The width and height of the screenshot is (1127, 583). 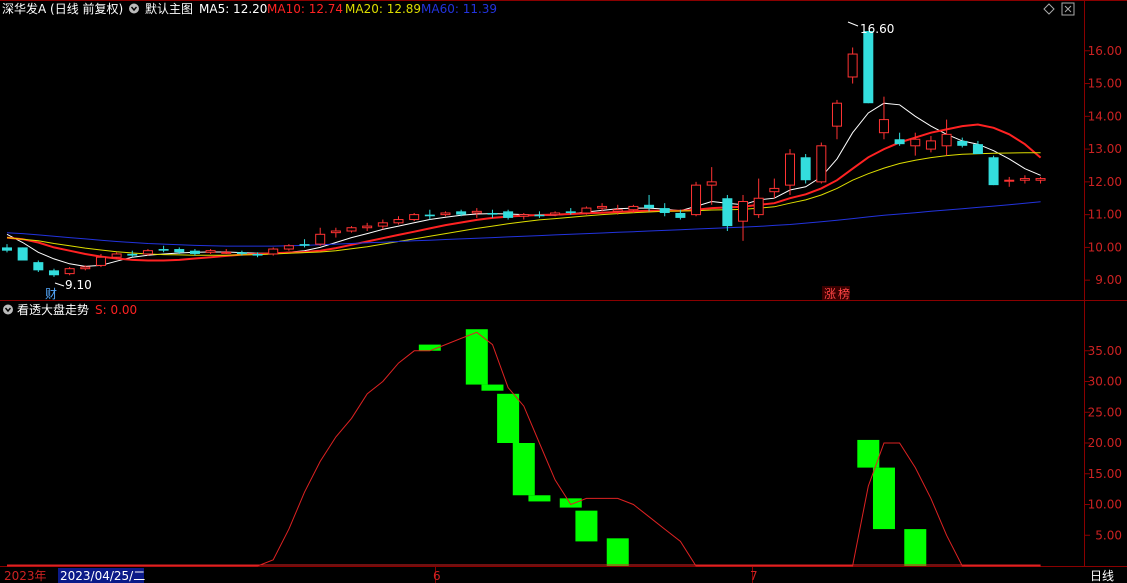 I want to click on indicator-tick-label: 30.00, so click(x=1105, y=382).